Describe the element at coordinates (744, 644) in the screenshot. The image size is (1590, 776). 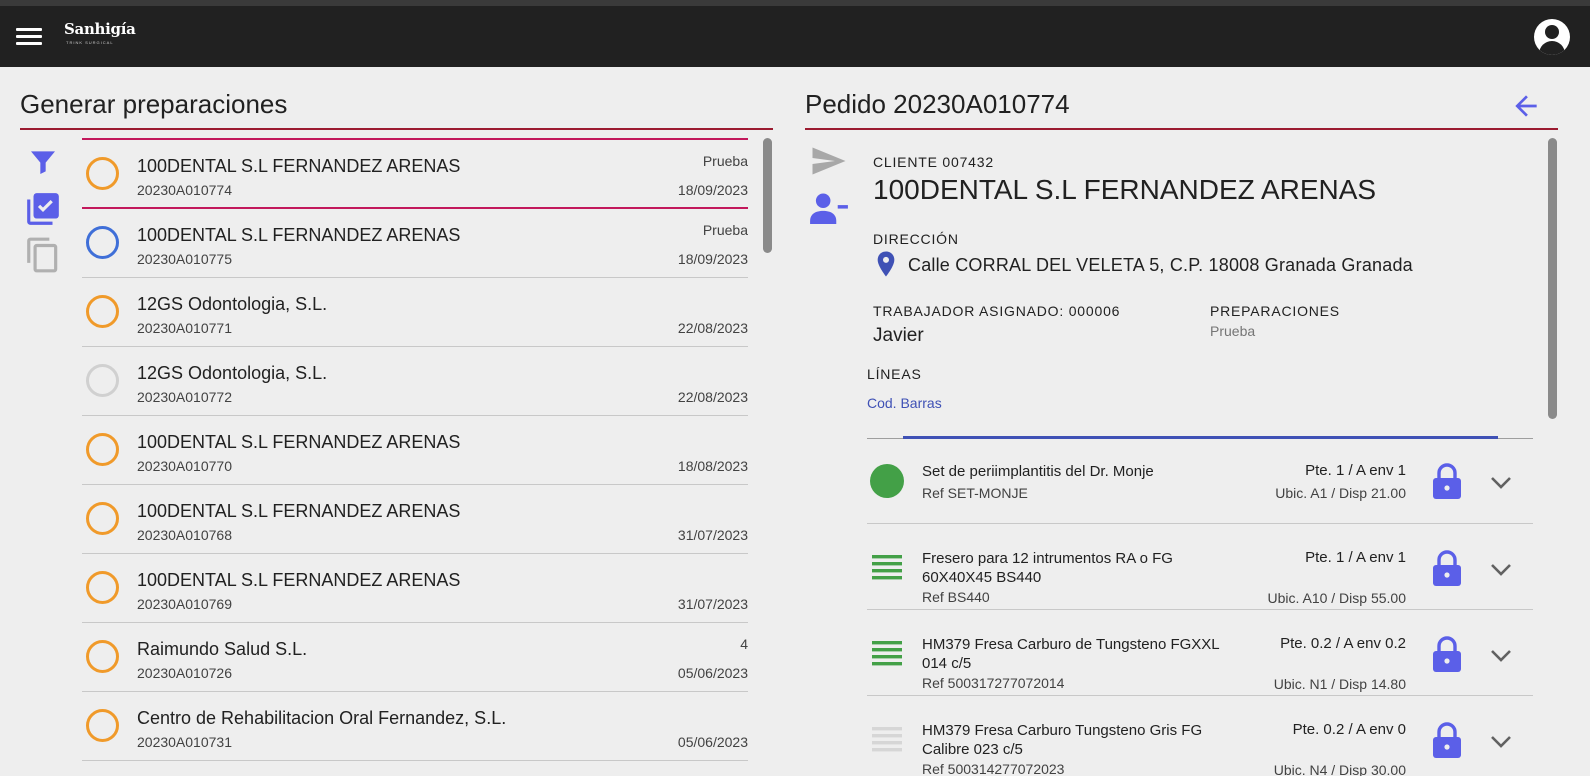
I see `order-tag: 4` at that location.